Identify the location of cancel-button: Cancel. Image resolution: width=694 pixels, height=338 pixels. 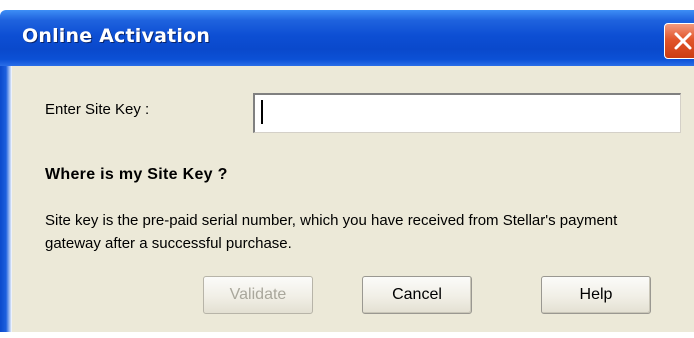
(417, 295).